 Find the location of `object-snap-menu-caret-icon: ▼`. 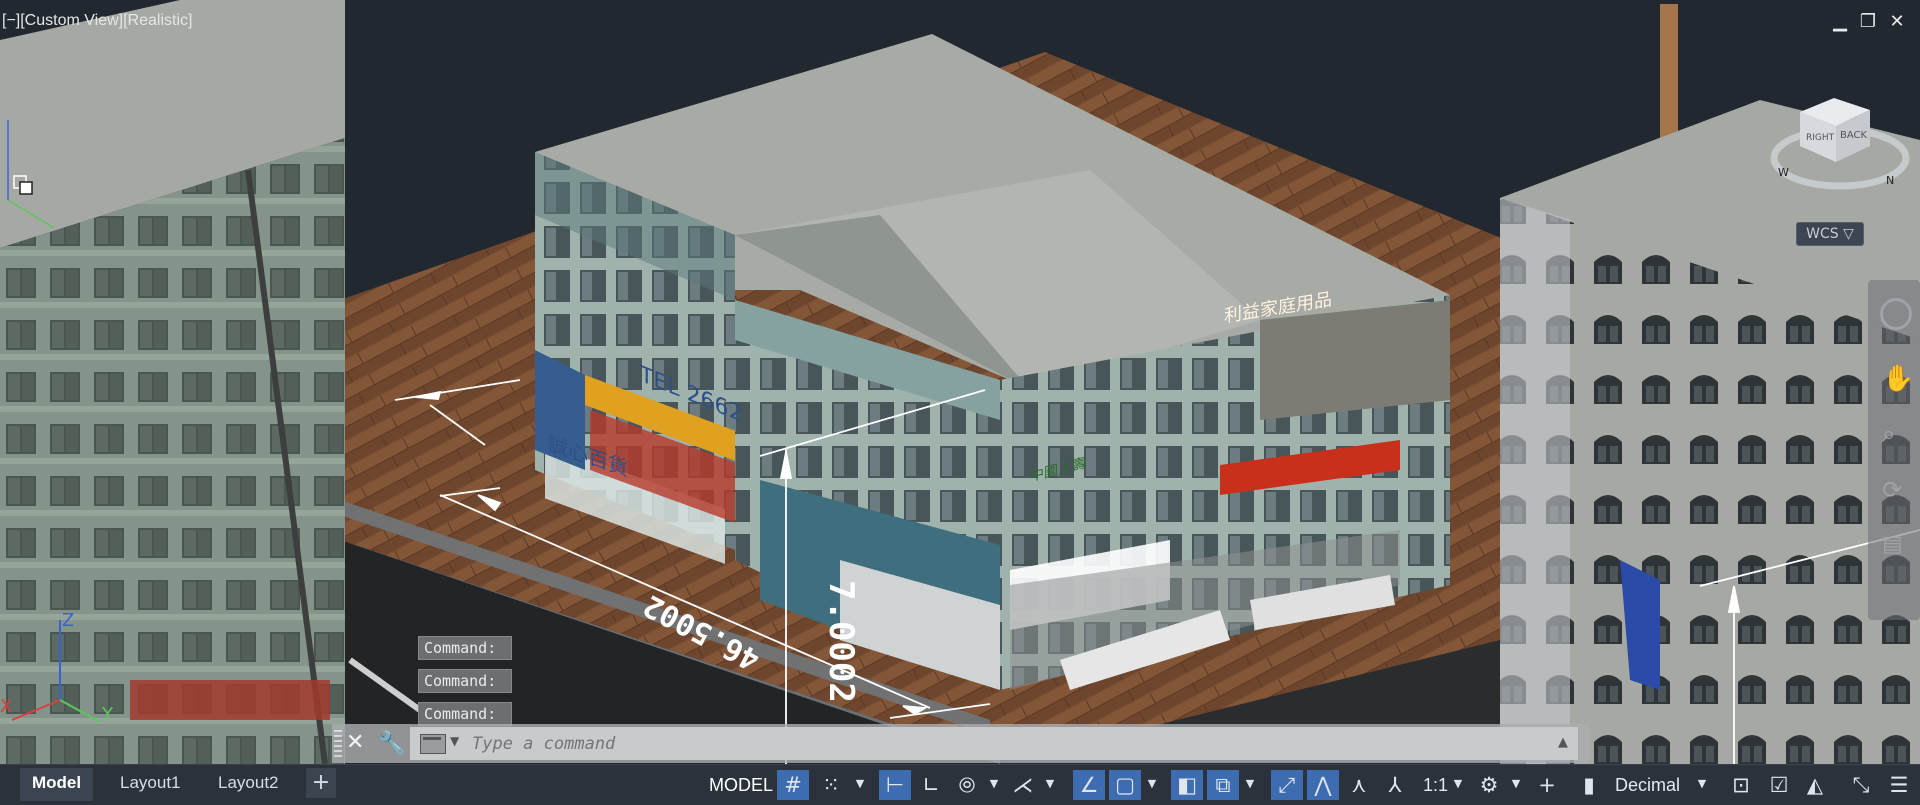

object-snap-menu-caret-icon: ▼ is located at coordinates (1152, 783).